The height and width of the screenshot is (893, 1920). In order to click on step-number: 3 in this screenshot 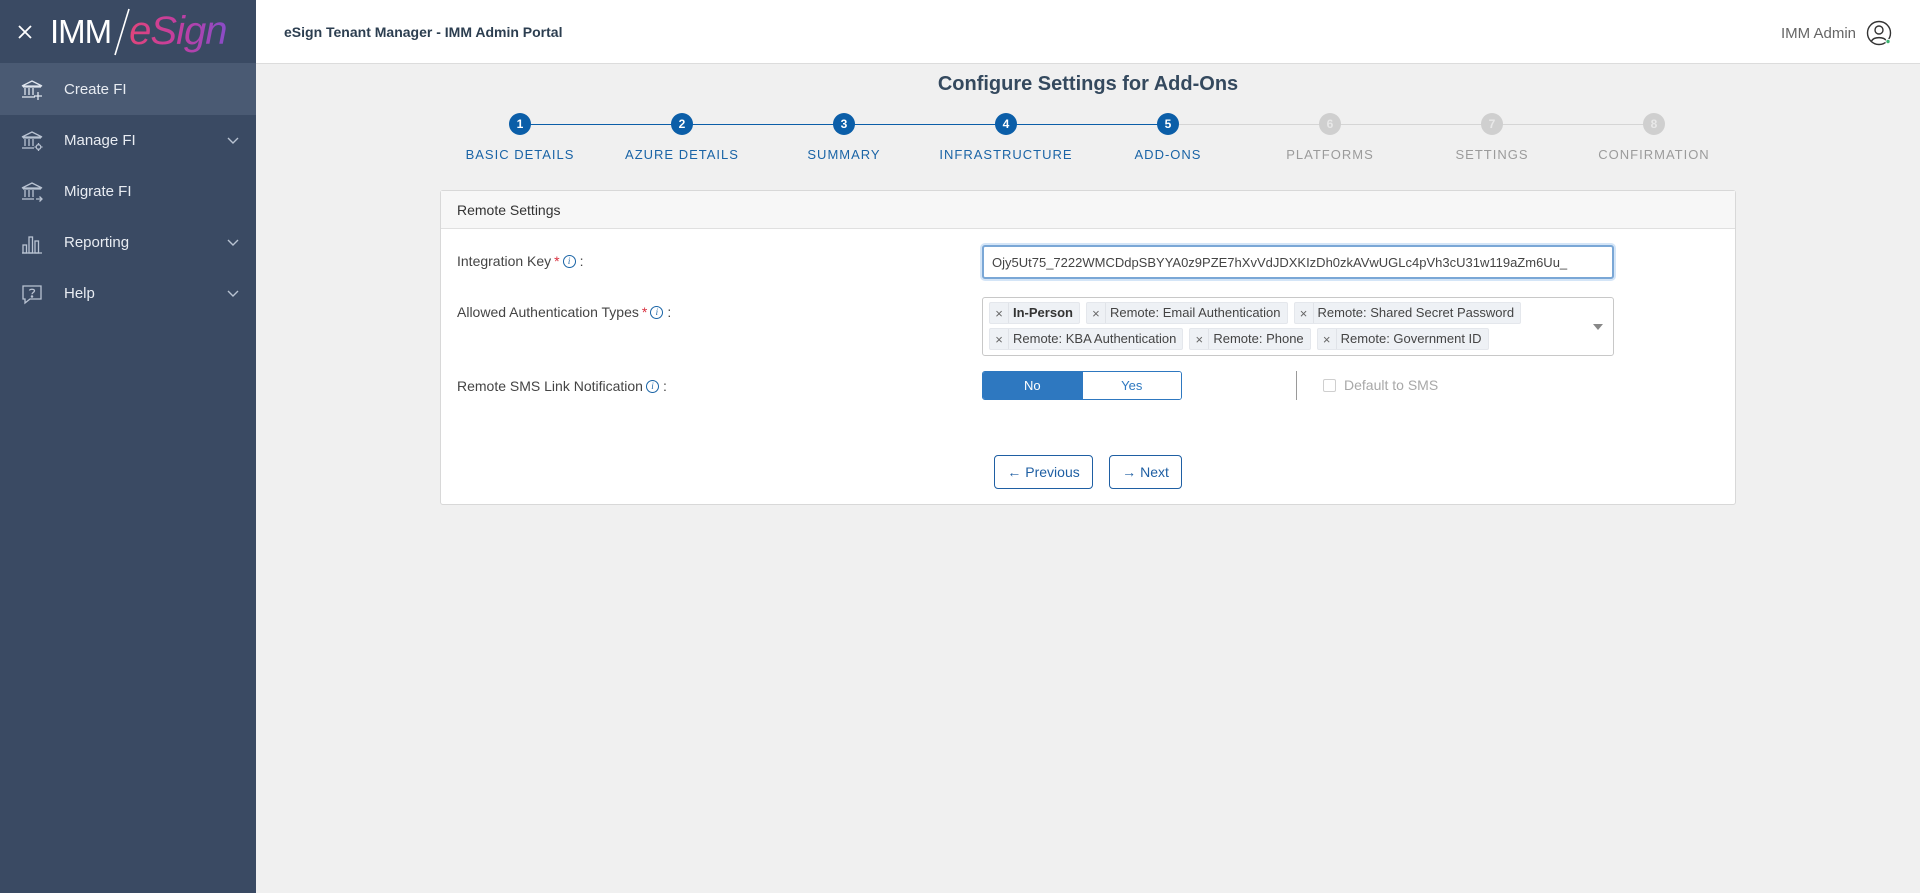, I will do `click(844, 124)`.